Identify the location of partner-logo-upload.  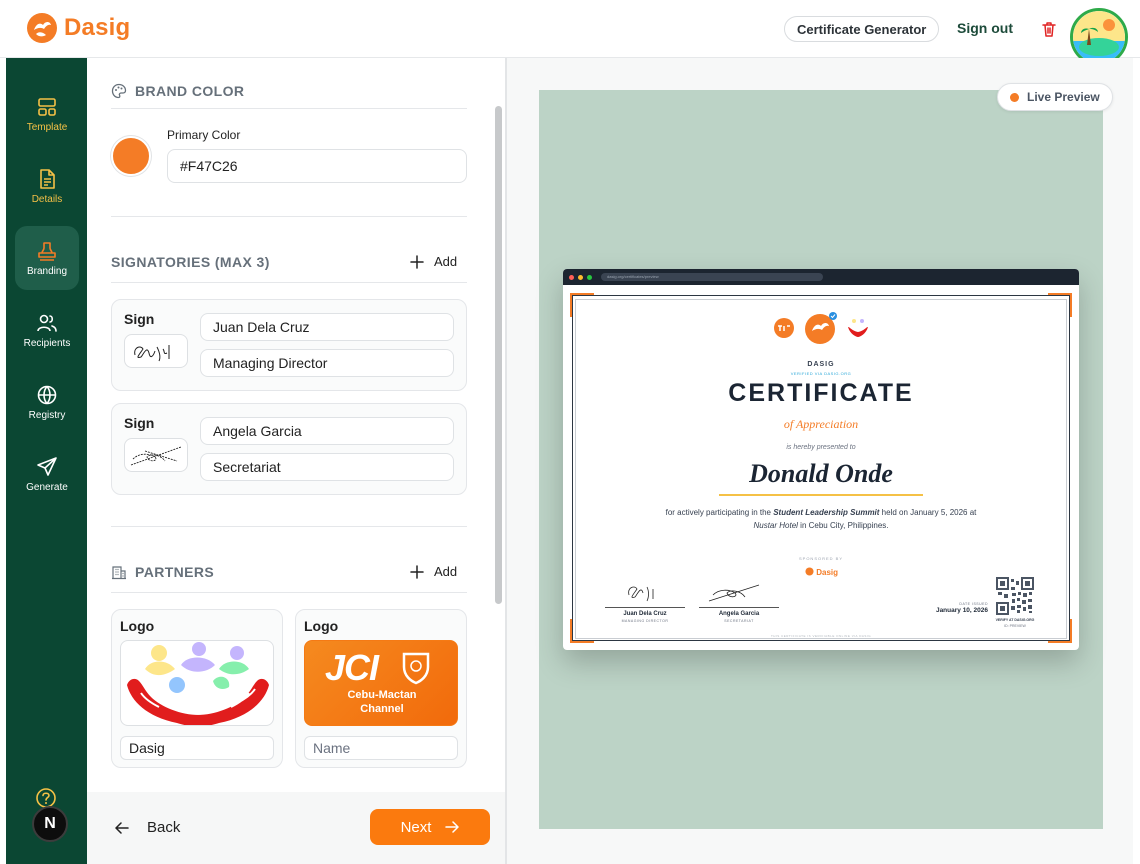
(197, 683).